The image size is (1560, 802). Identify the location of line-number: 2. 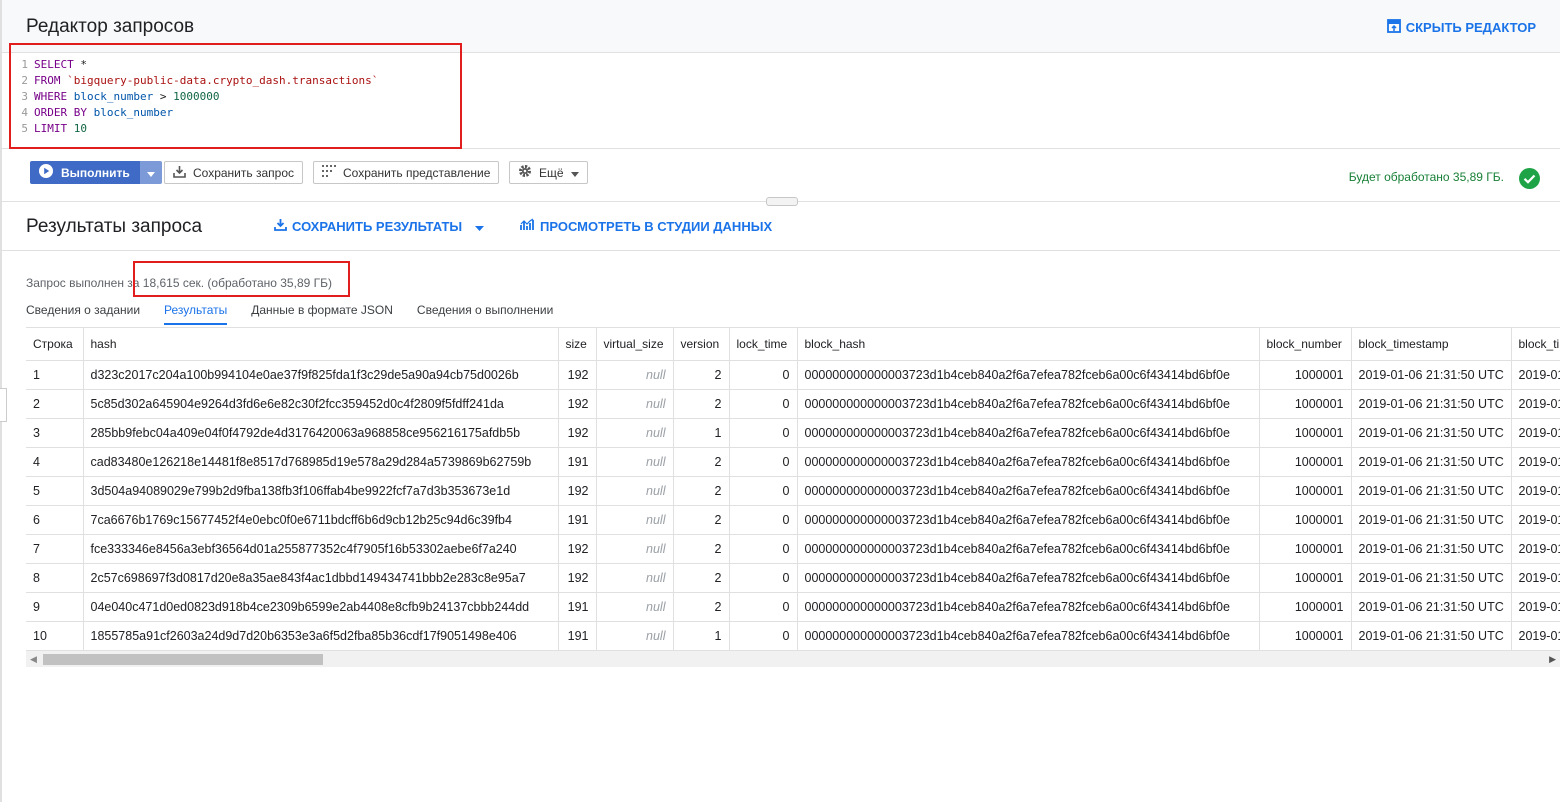
(24, 80).